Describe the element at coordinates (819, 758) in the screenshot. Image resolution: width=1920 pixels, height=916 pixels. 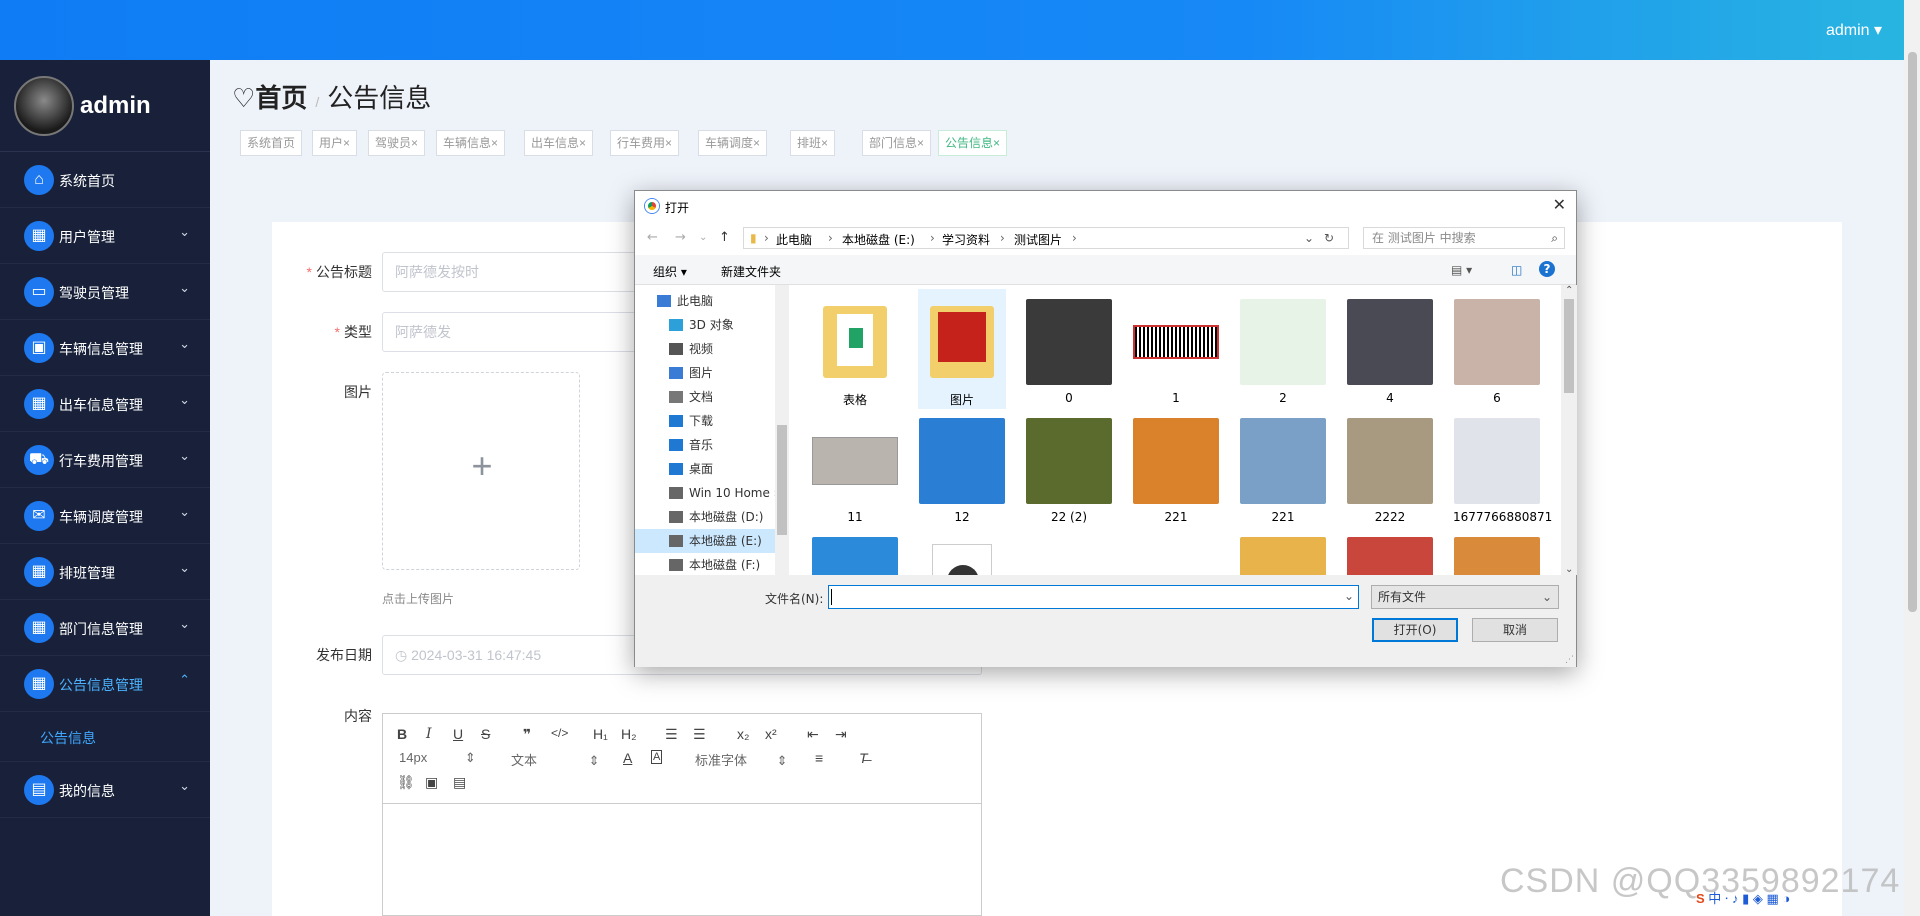
I see `align-button: ≡` at that location.